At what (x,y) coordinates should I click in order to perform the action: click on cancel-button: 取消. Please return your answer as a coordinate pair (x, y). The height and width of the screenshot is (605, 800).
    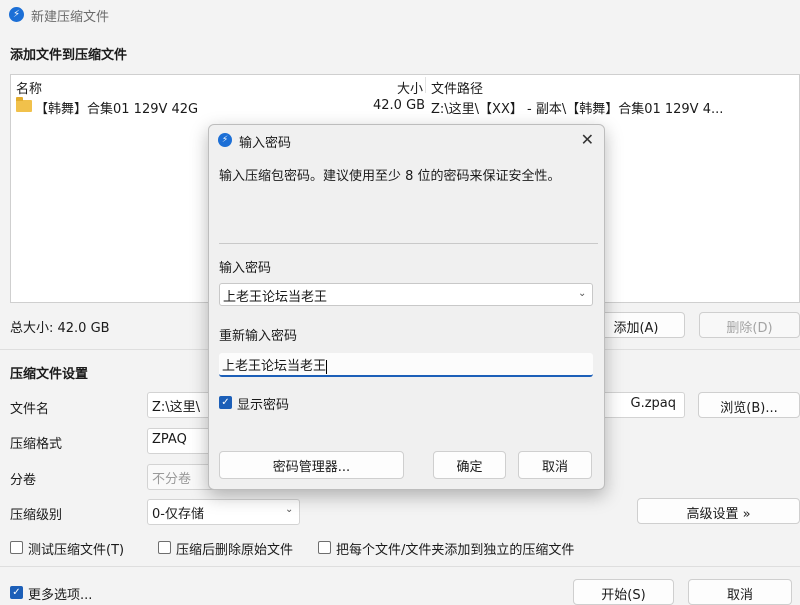
    Looking at the image, I should click on (740, 592).